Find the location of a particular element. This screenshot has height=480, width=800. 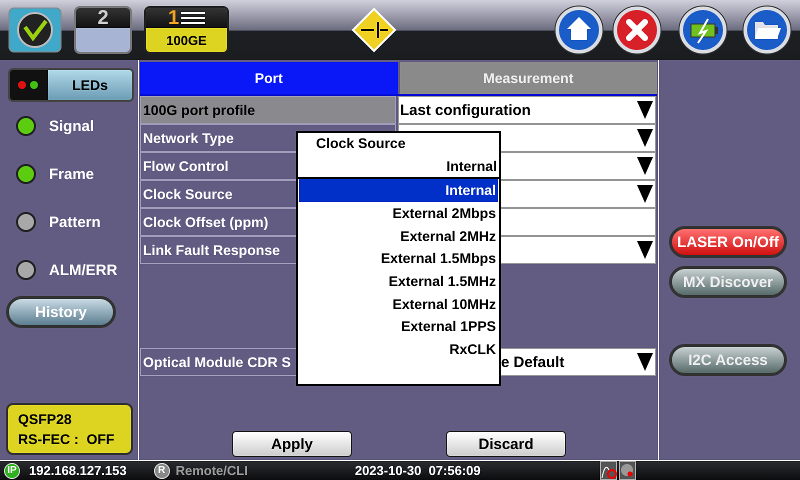

option-item: External 1PPS is located at coordinates (398, 326).